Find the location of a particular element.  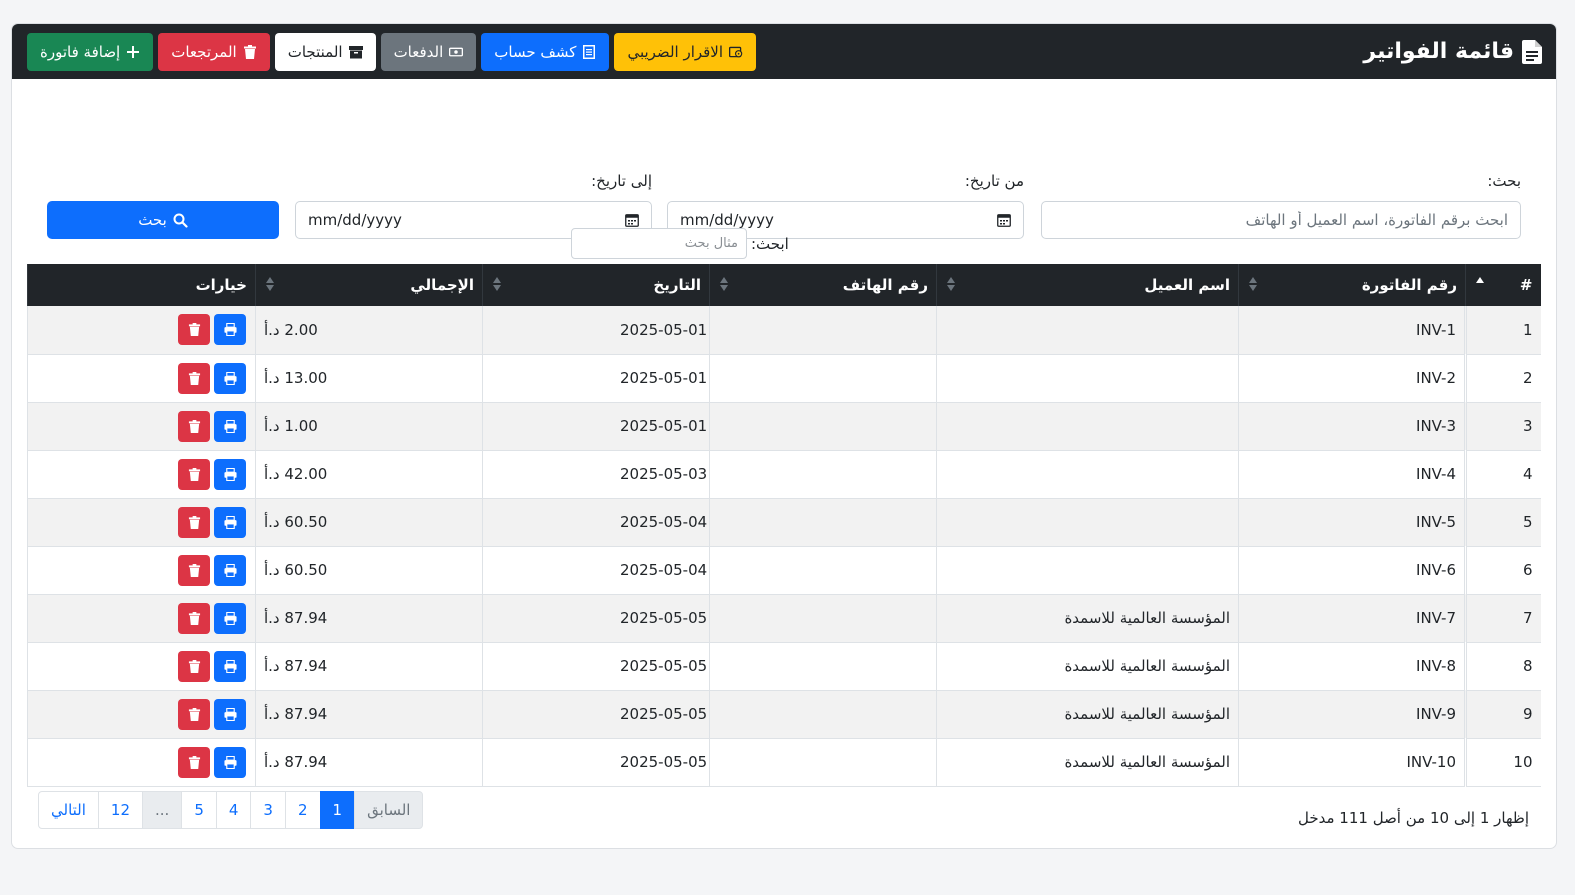

row-number: 1 is located at coordinates (1502, 330).